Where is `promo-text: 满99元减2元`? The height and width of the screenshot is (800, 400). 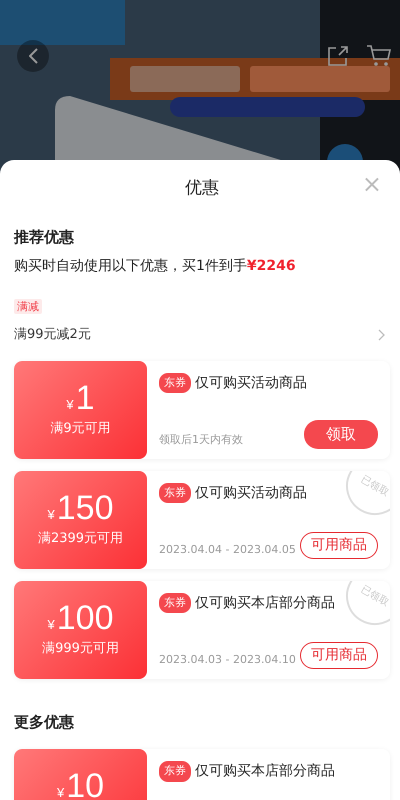
promo-text: 满99元减2元 is located at coordinates (52, 335).